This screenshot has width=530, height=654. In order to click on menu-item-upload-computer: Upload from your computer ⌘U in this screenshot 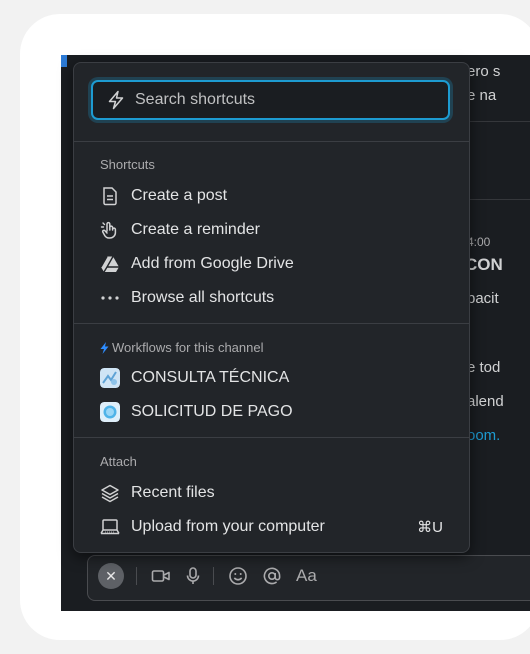, I will do `click(271, 527)`.